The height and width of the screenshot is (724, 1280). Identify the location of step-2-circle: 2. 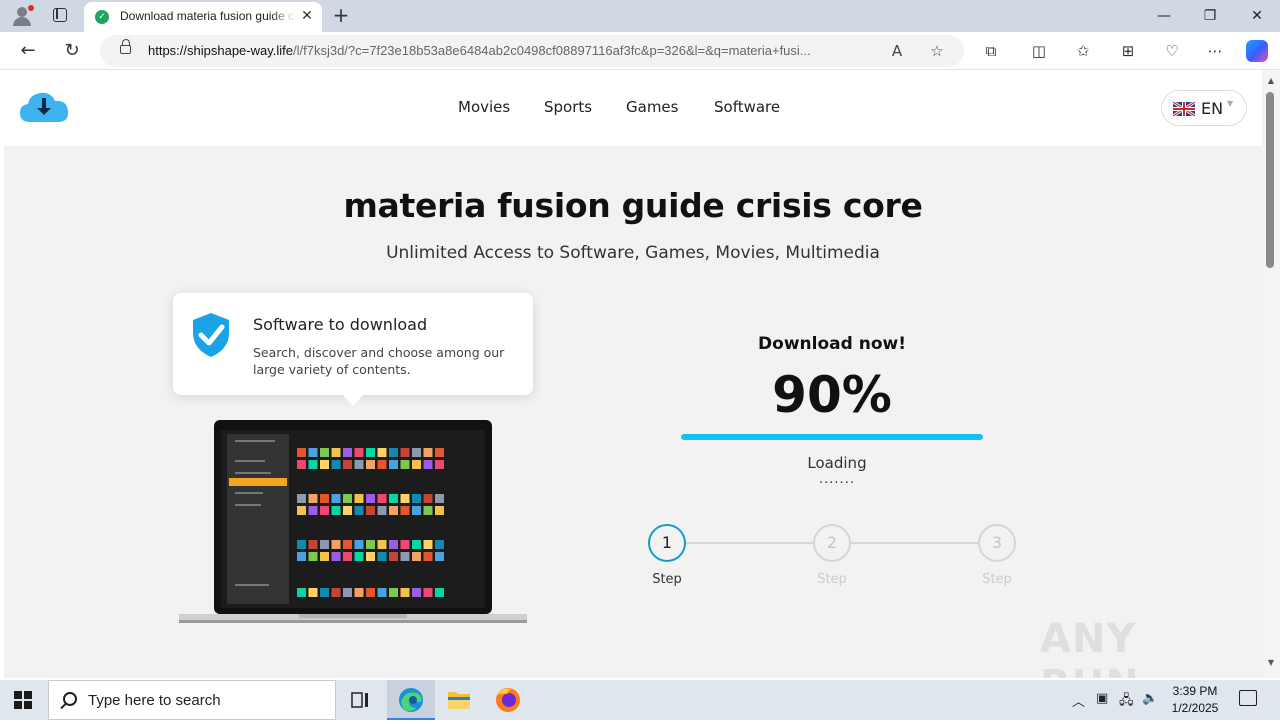
(832, 543).